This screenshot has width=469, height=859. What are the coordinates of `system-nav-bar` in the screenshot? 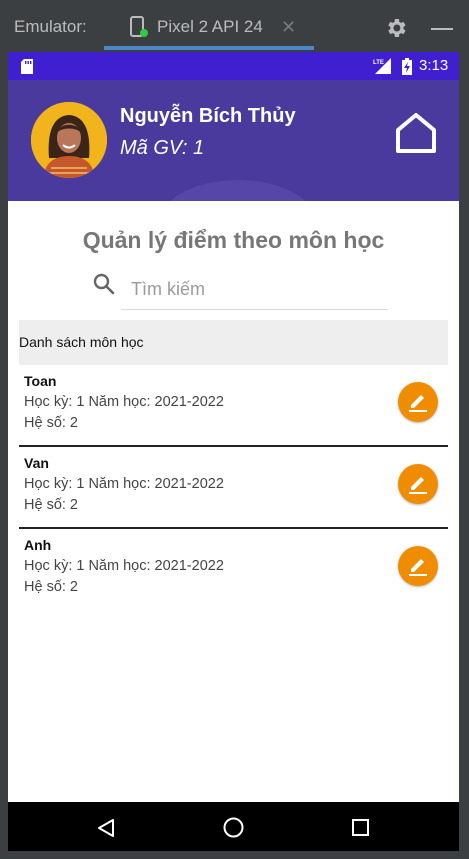 It's located at (233, 826).